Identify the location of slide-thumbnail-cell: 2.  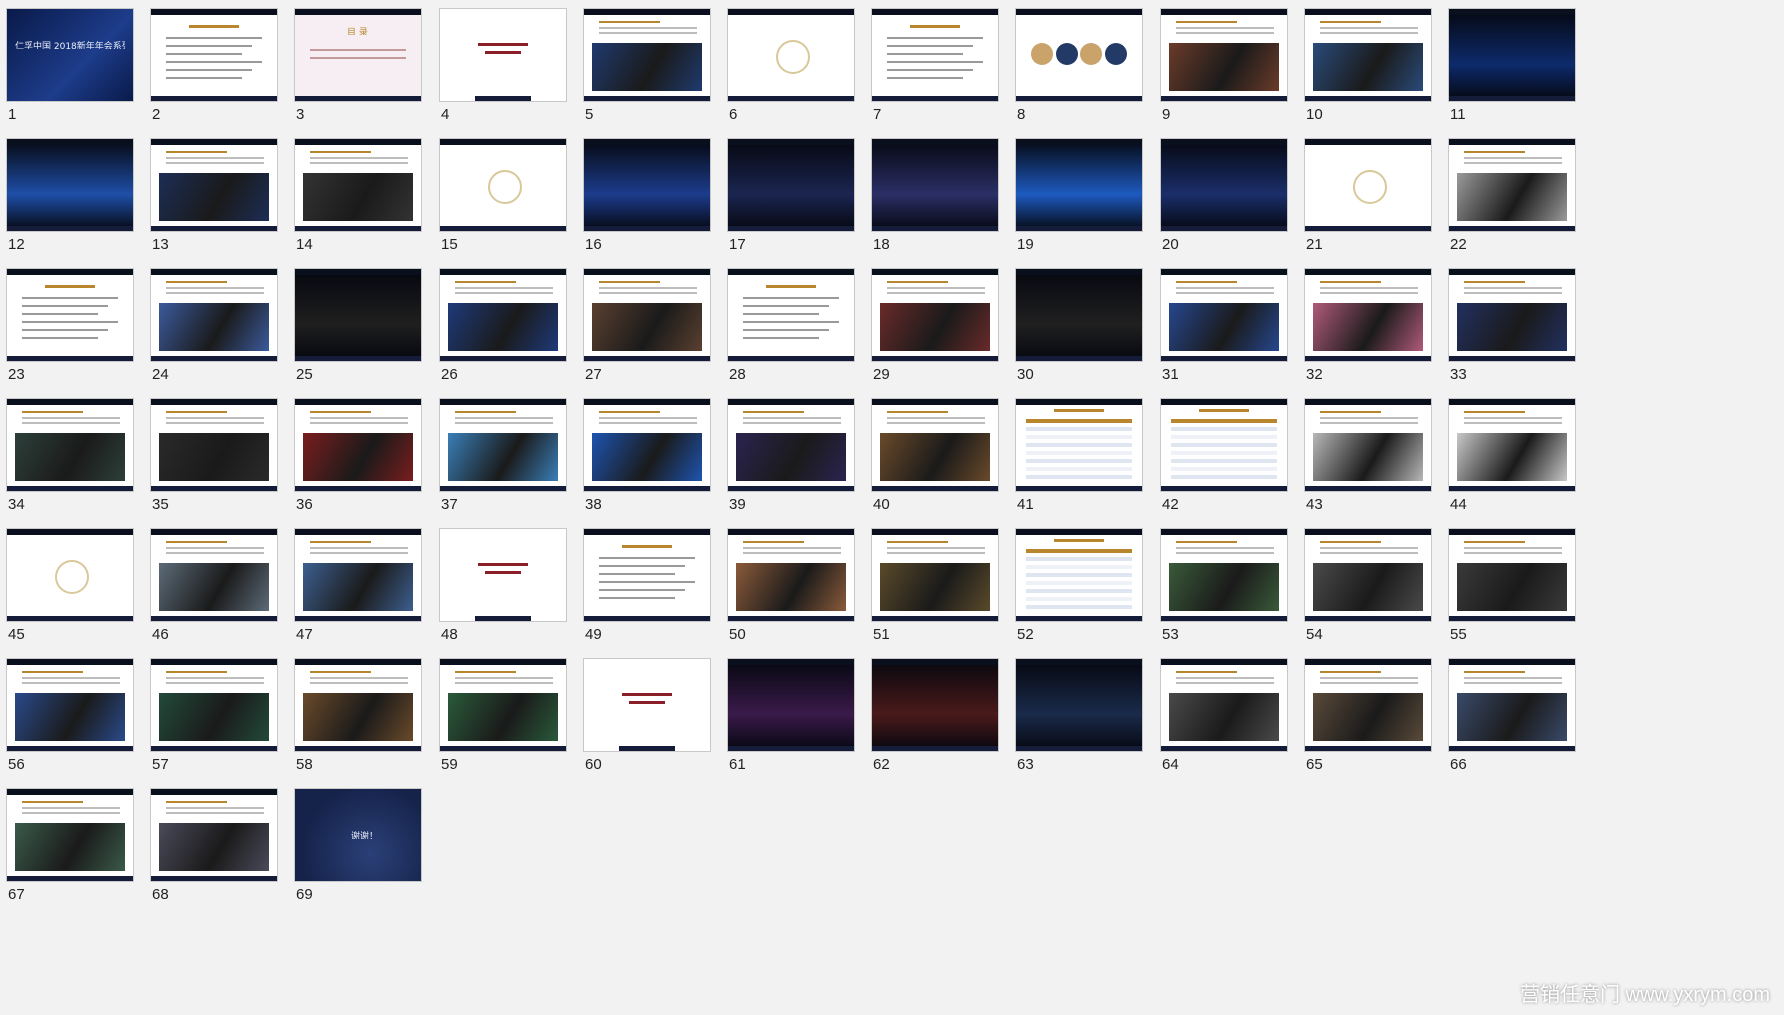
(214, 65).